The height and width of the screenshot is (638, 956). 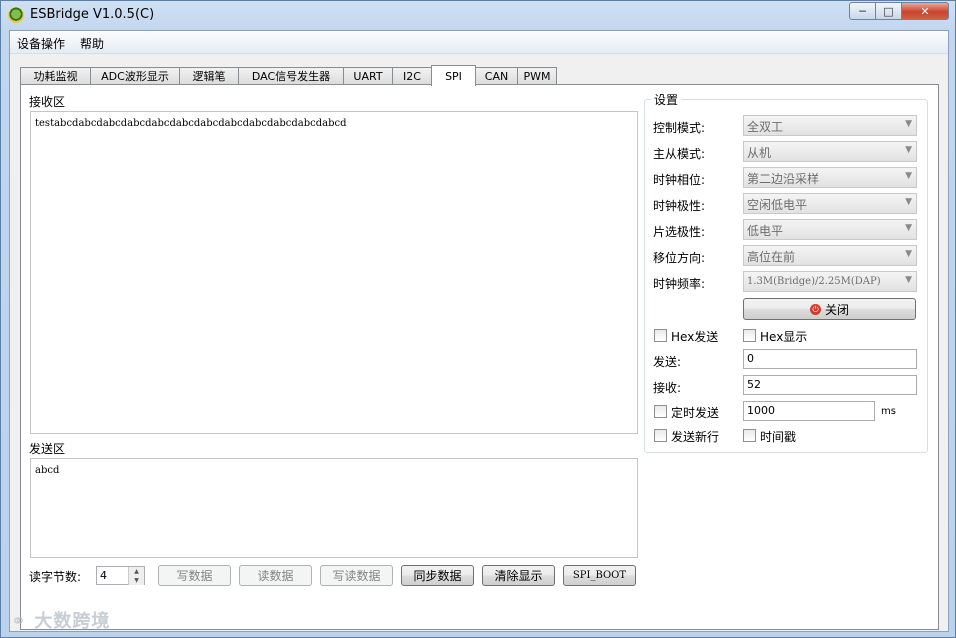 What do you see at coordinates (695, 413) in the screenshot?
I see `timed-send-label: 定时发送` at bounding box center [695, 413].